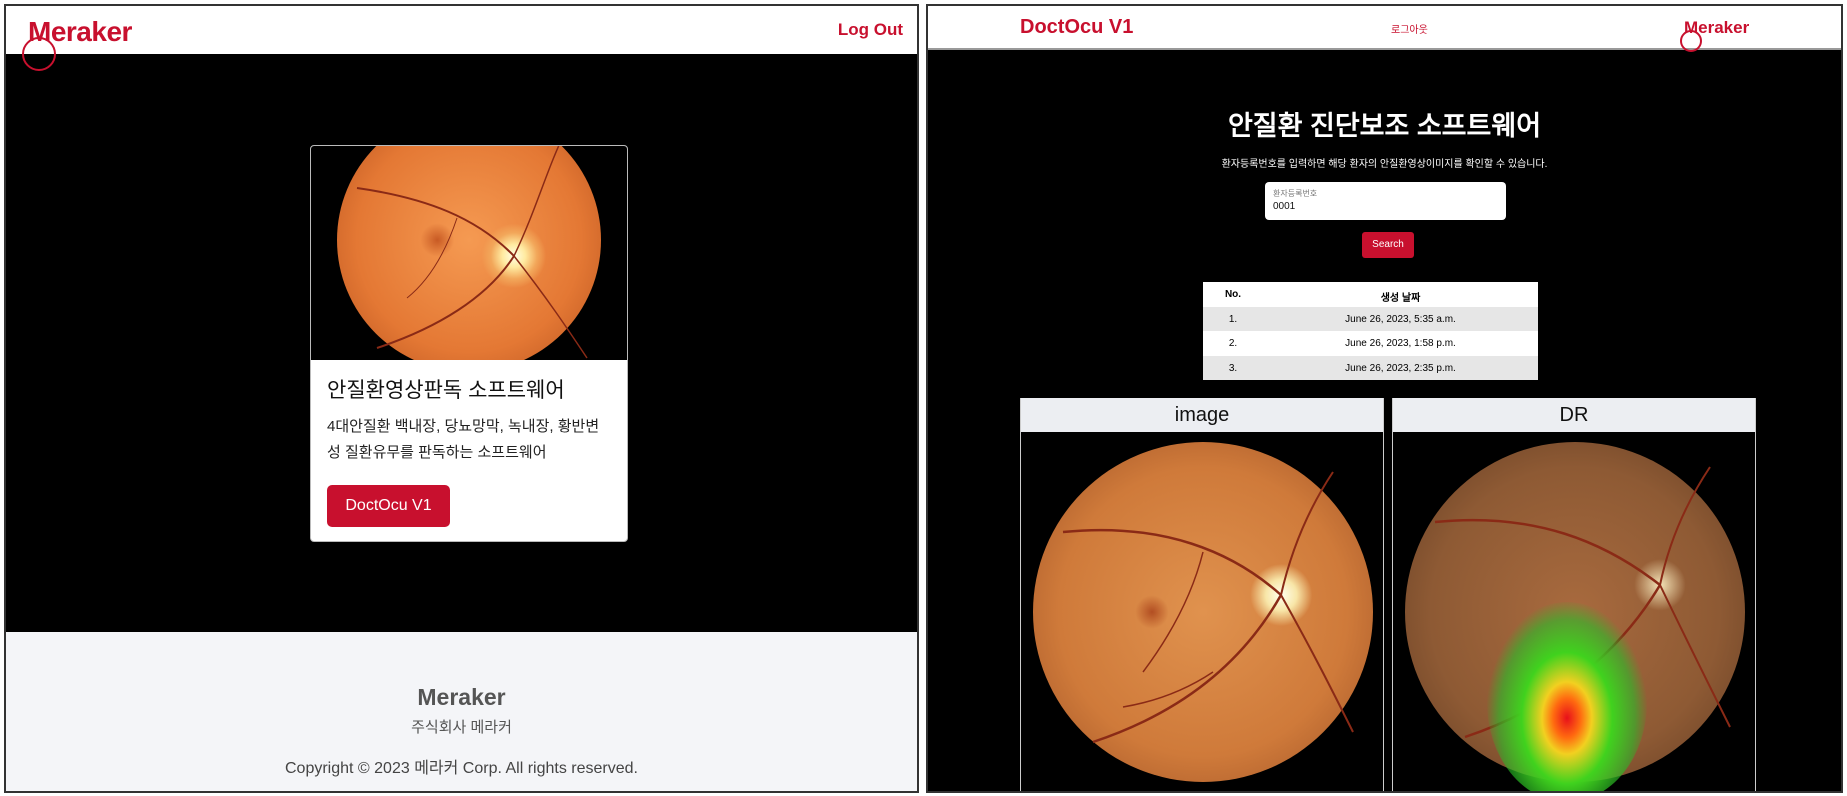 The width and height of the screenshot is (1847, 796). I want to click on image-panel-header: image, so click(1202, 415).